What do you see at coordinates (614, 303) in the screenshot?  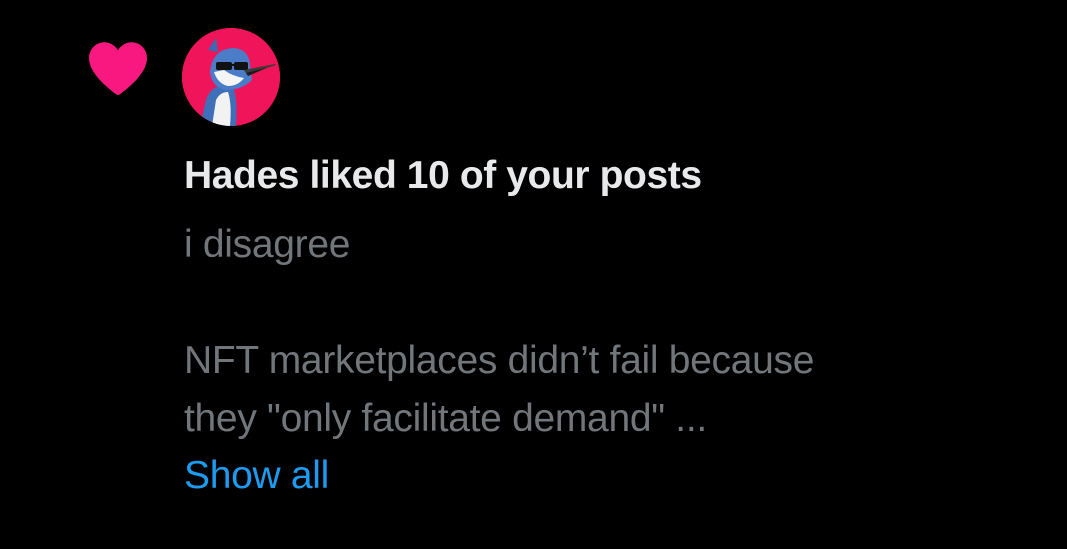 I see `post-line-break` at bounding box center [614, 303].